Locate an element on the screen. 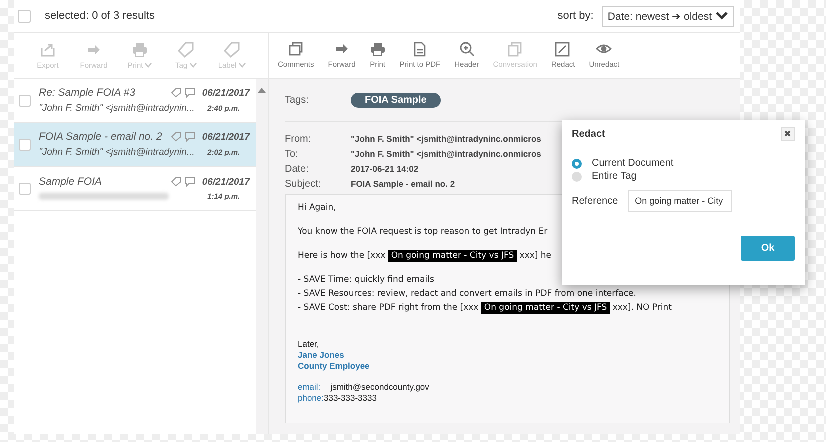 The image size is (826, 442). sort-dropdown: Date: newest ➔ oldest is located at coordinates (668, 16).